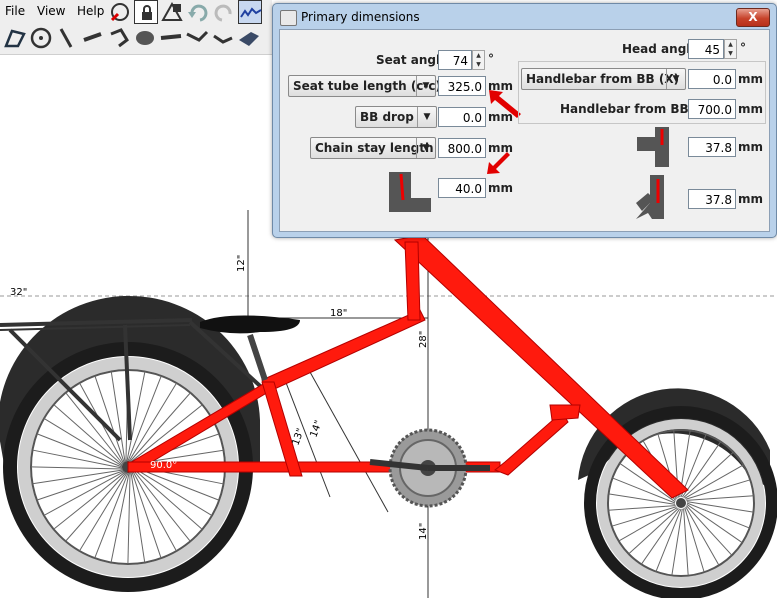 Image resolution: width=777 pixels, height=598 pixels. What do you see at coordinates (462, 86) in the screenshot?
I see `seat-tube-length-field: 325.0` at bounding box center [462, 86].